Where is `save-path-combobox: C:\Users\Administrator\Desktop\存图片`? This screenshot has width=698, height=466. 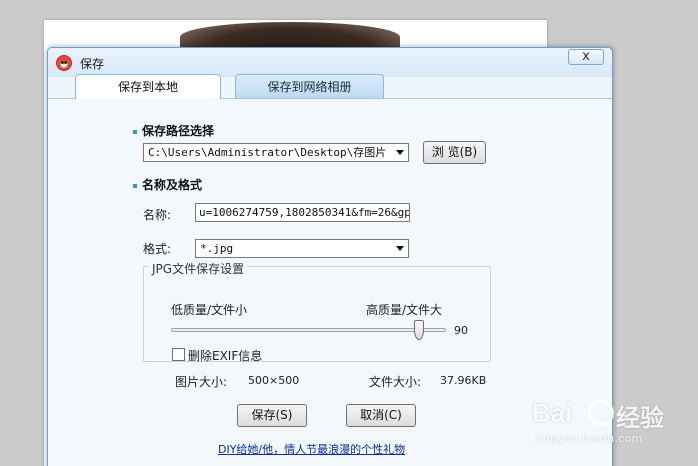
save-path-combobox: C:\Users\Administrator\Desktop\存图片 is located at coordinates (276, 152).